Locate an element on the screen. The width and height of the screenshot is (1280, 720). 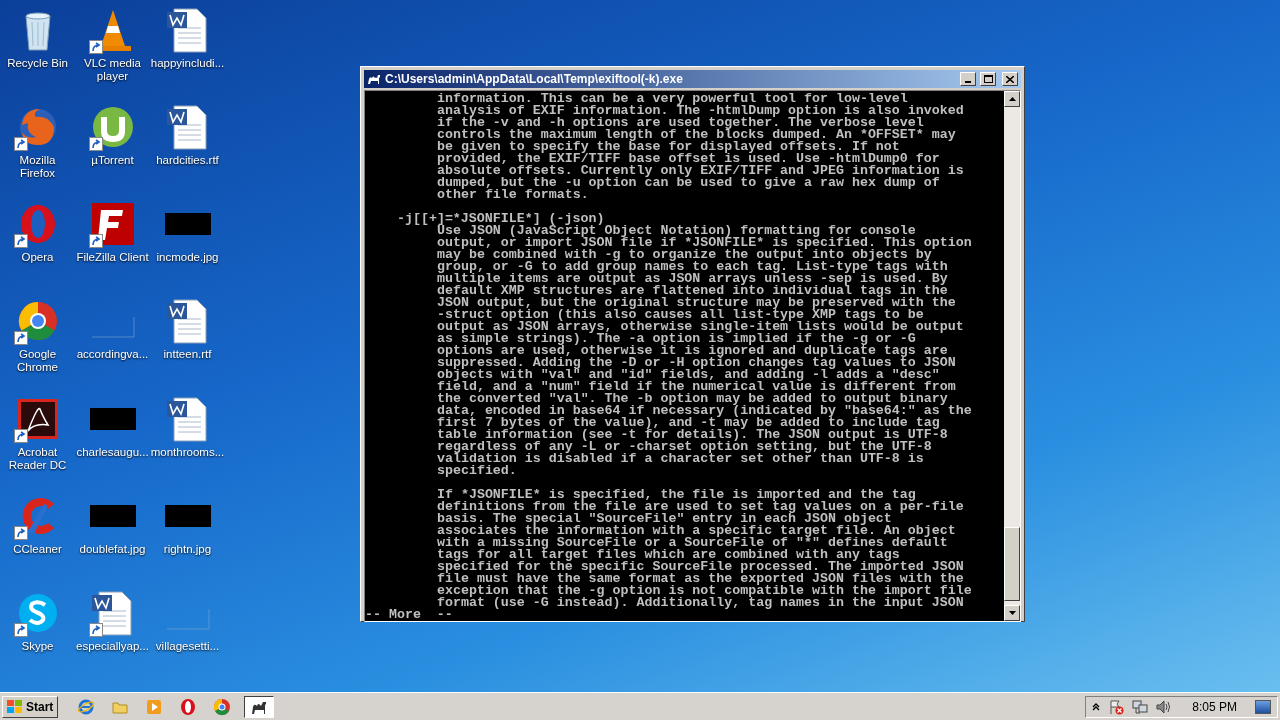
letter-o-icon is located at coordinates (188, 706).